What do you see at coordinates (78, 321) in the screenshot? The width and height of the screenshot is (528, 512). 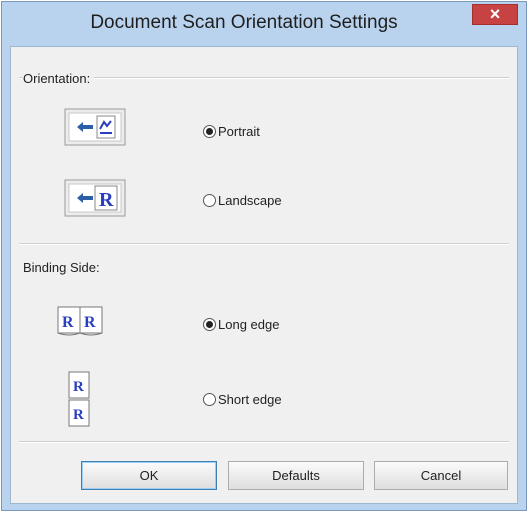 I see `long-edge-binding-icon: R R` at bounding box center [78, 321].